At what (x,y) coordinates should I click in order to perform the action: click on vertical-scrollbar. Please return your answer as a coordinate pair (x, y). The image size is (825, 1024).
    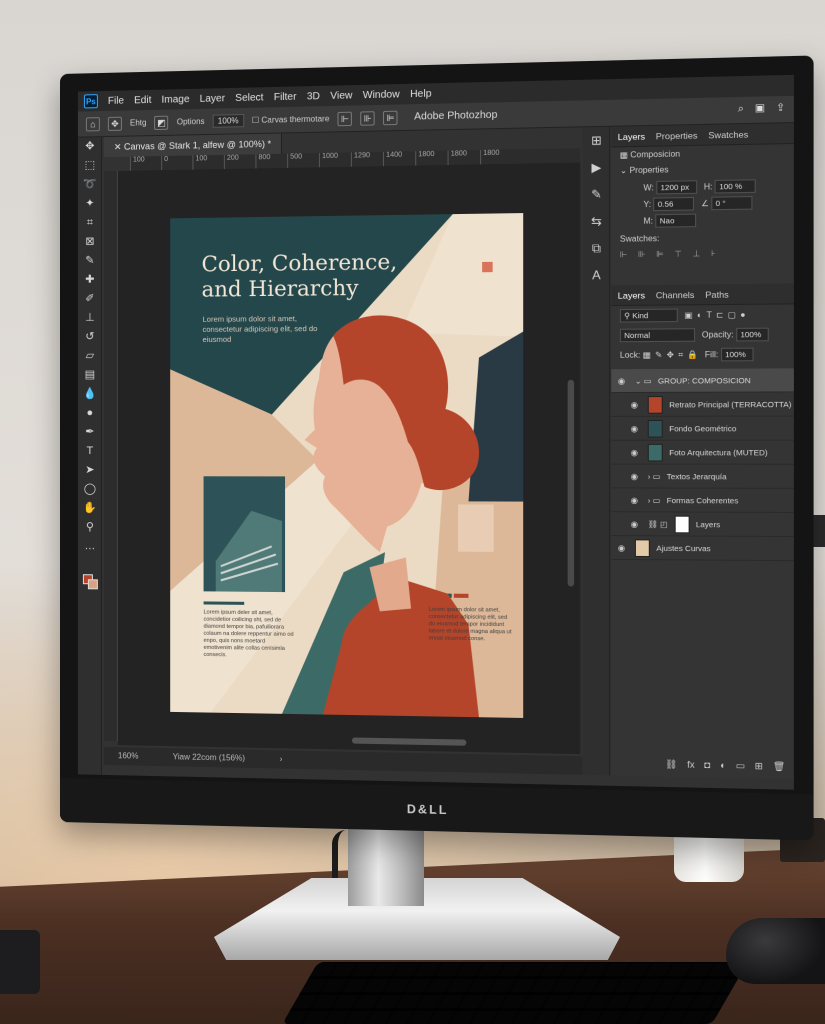
    Looking at the image, I should click on (571, 483).